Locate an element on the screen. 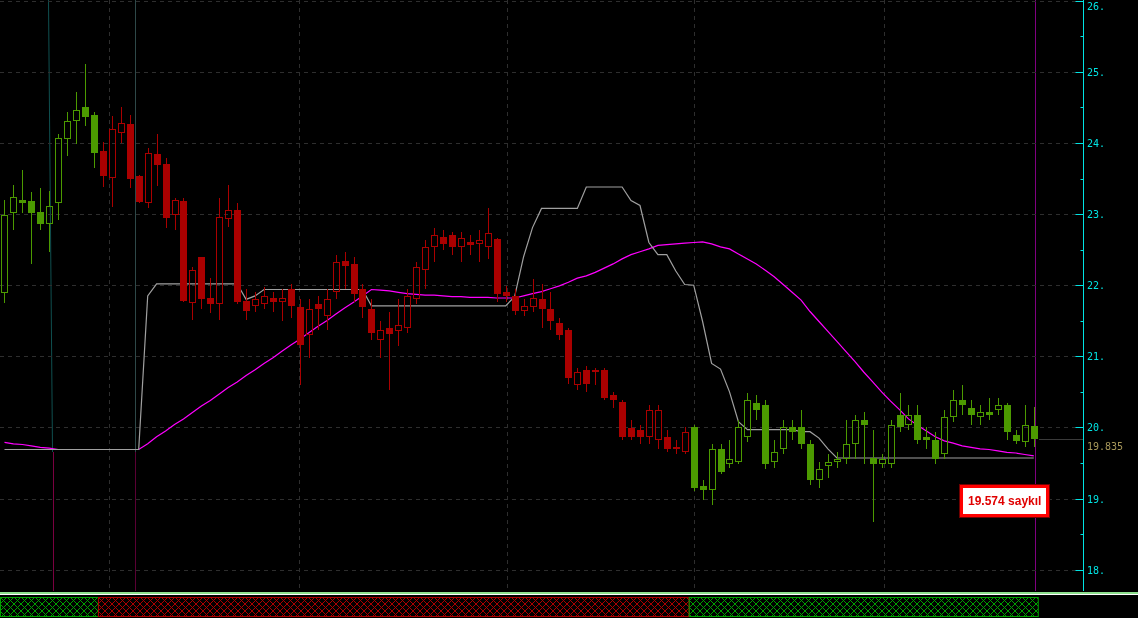 The height and width of the screenshot is (618, 1138). axis-label: 22. is located at coordinates (1096, 285).